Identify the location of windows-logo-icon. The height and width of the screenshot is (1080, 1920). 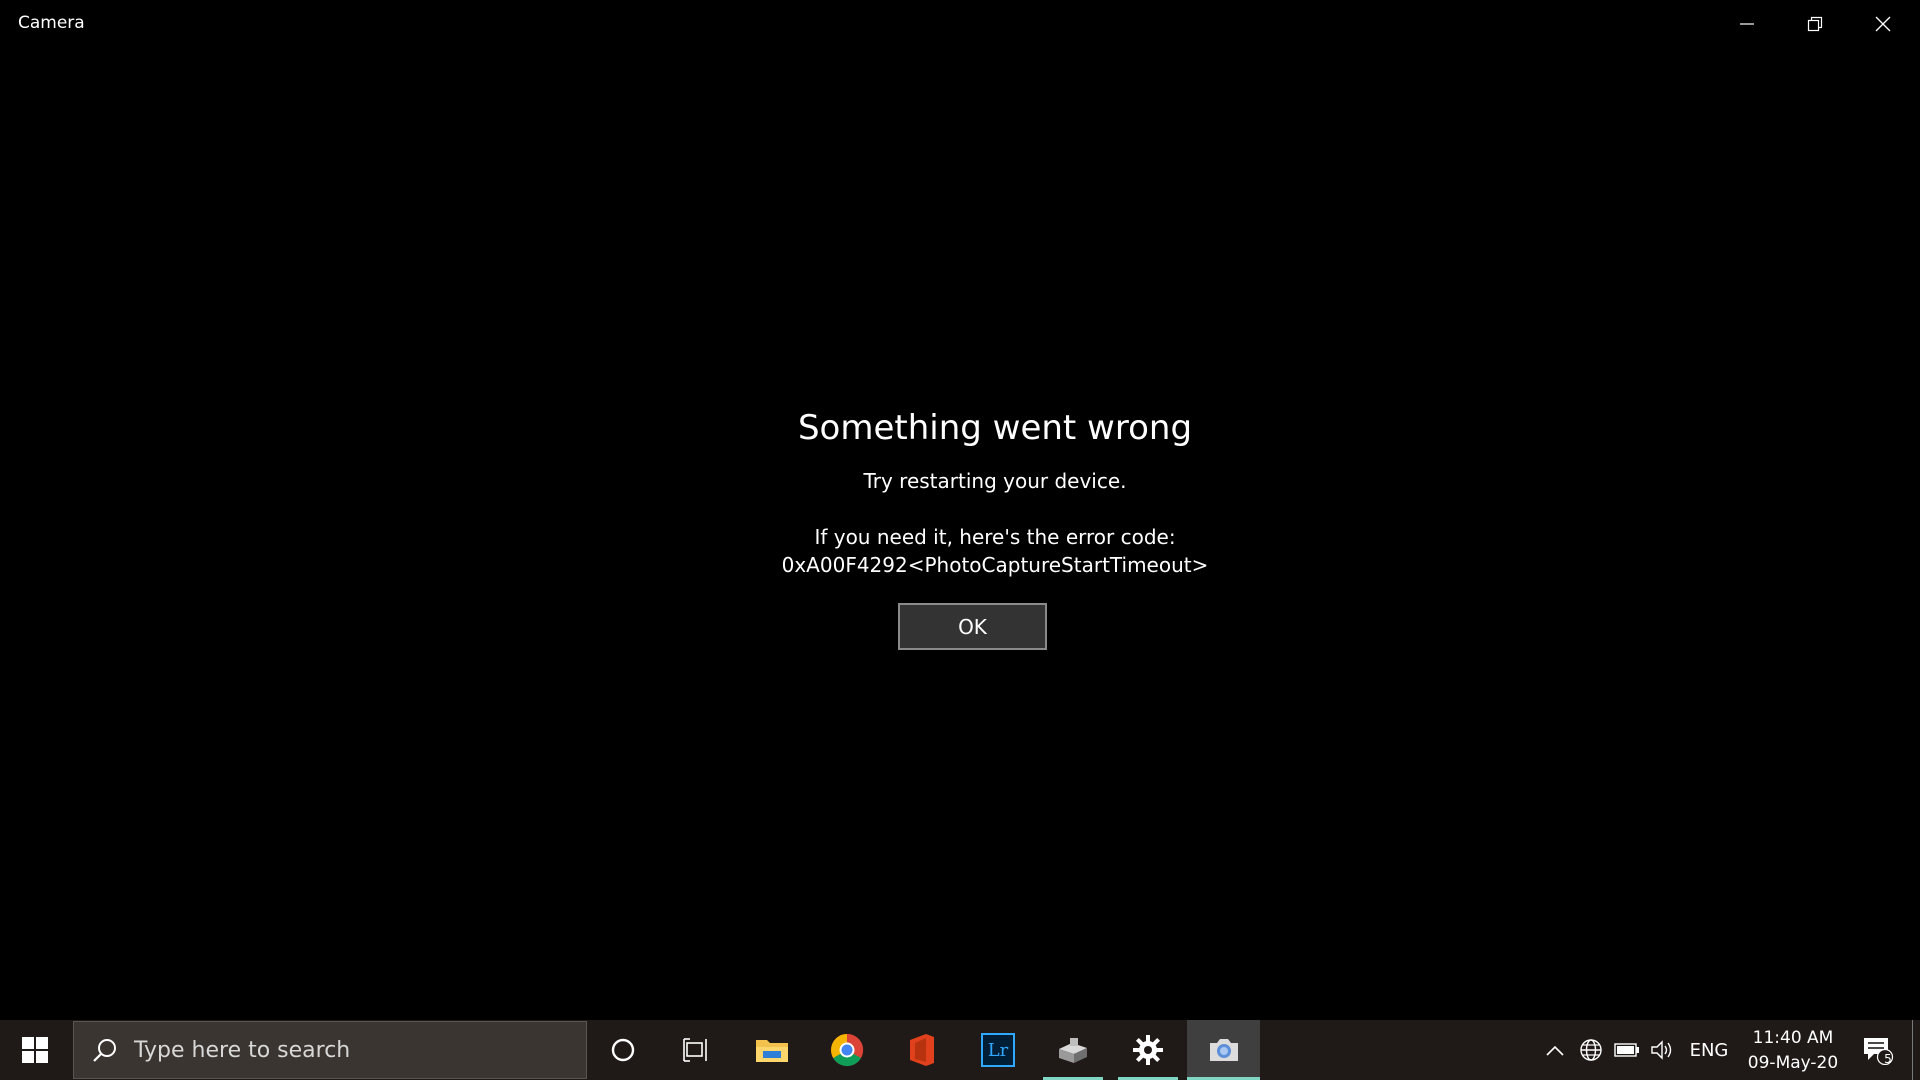
(35, 1050).